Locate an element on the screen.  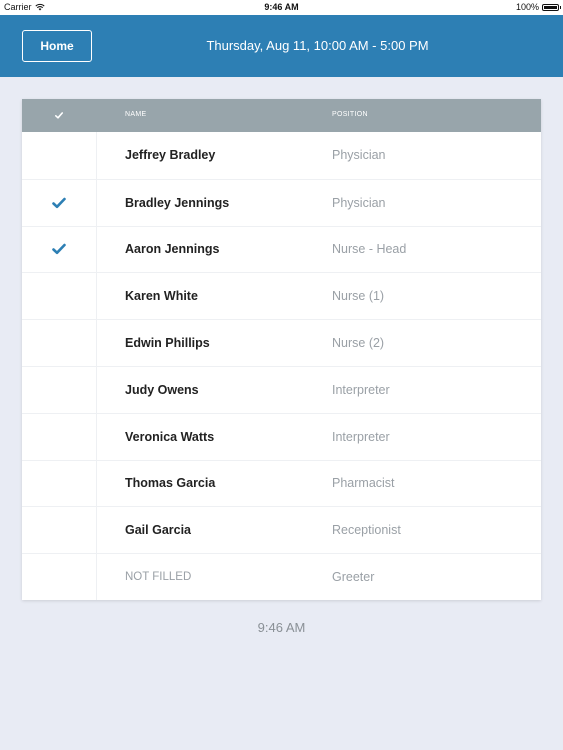
row-position: Nurse - Head is located at coordinates (369, 249).